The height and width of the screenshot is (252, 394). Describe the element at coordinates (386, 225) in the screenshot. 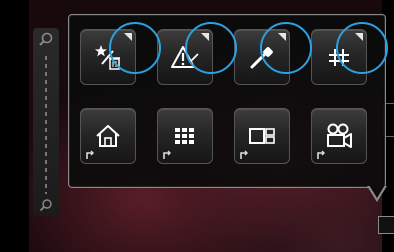

I see `menu-toggle-button` at that location.